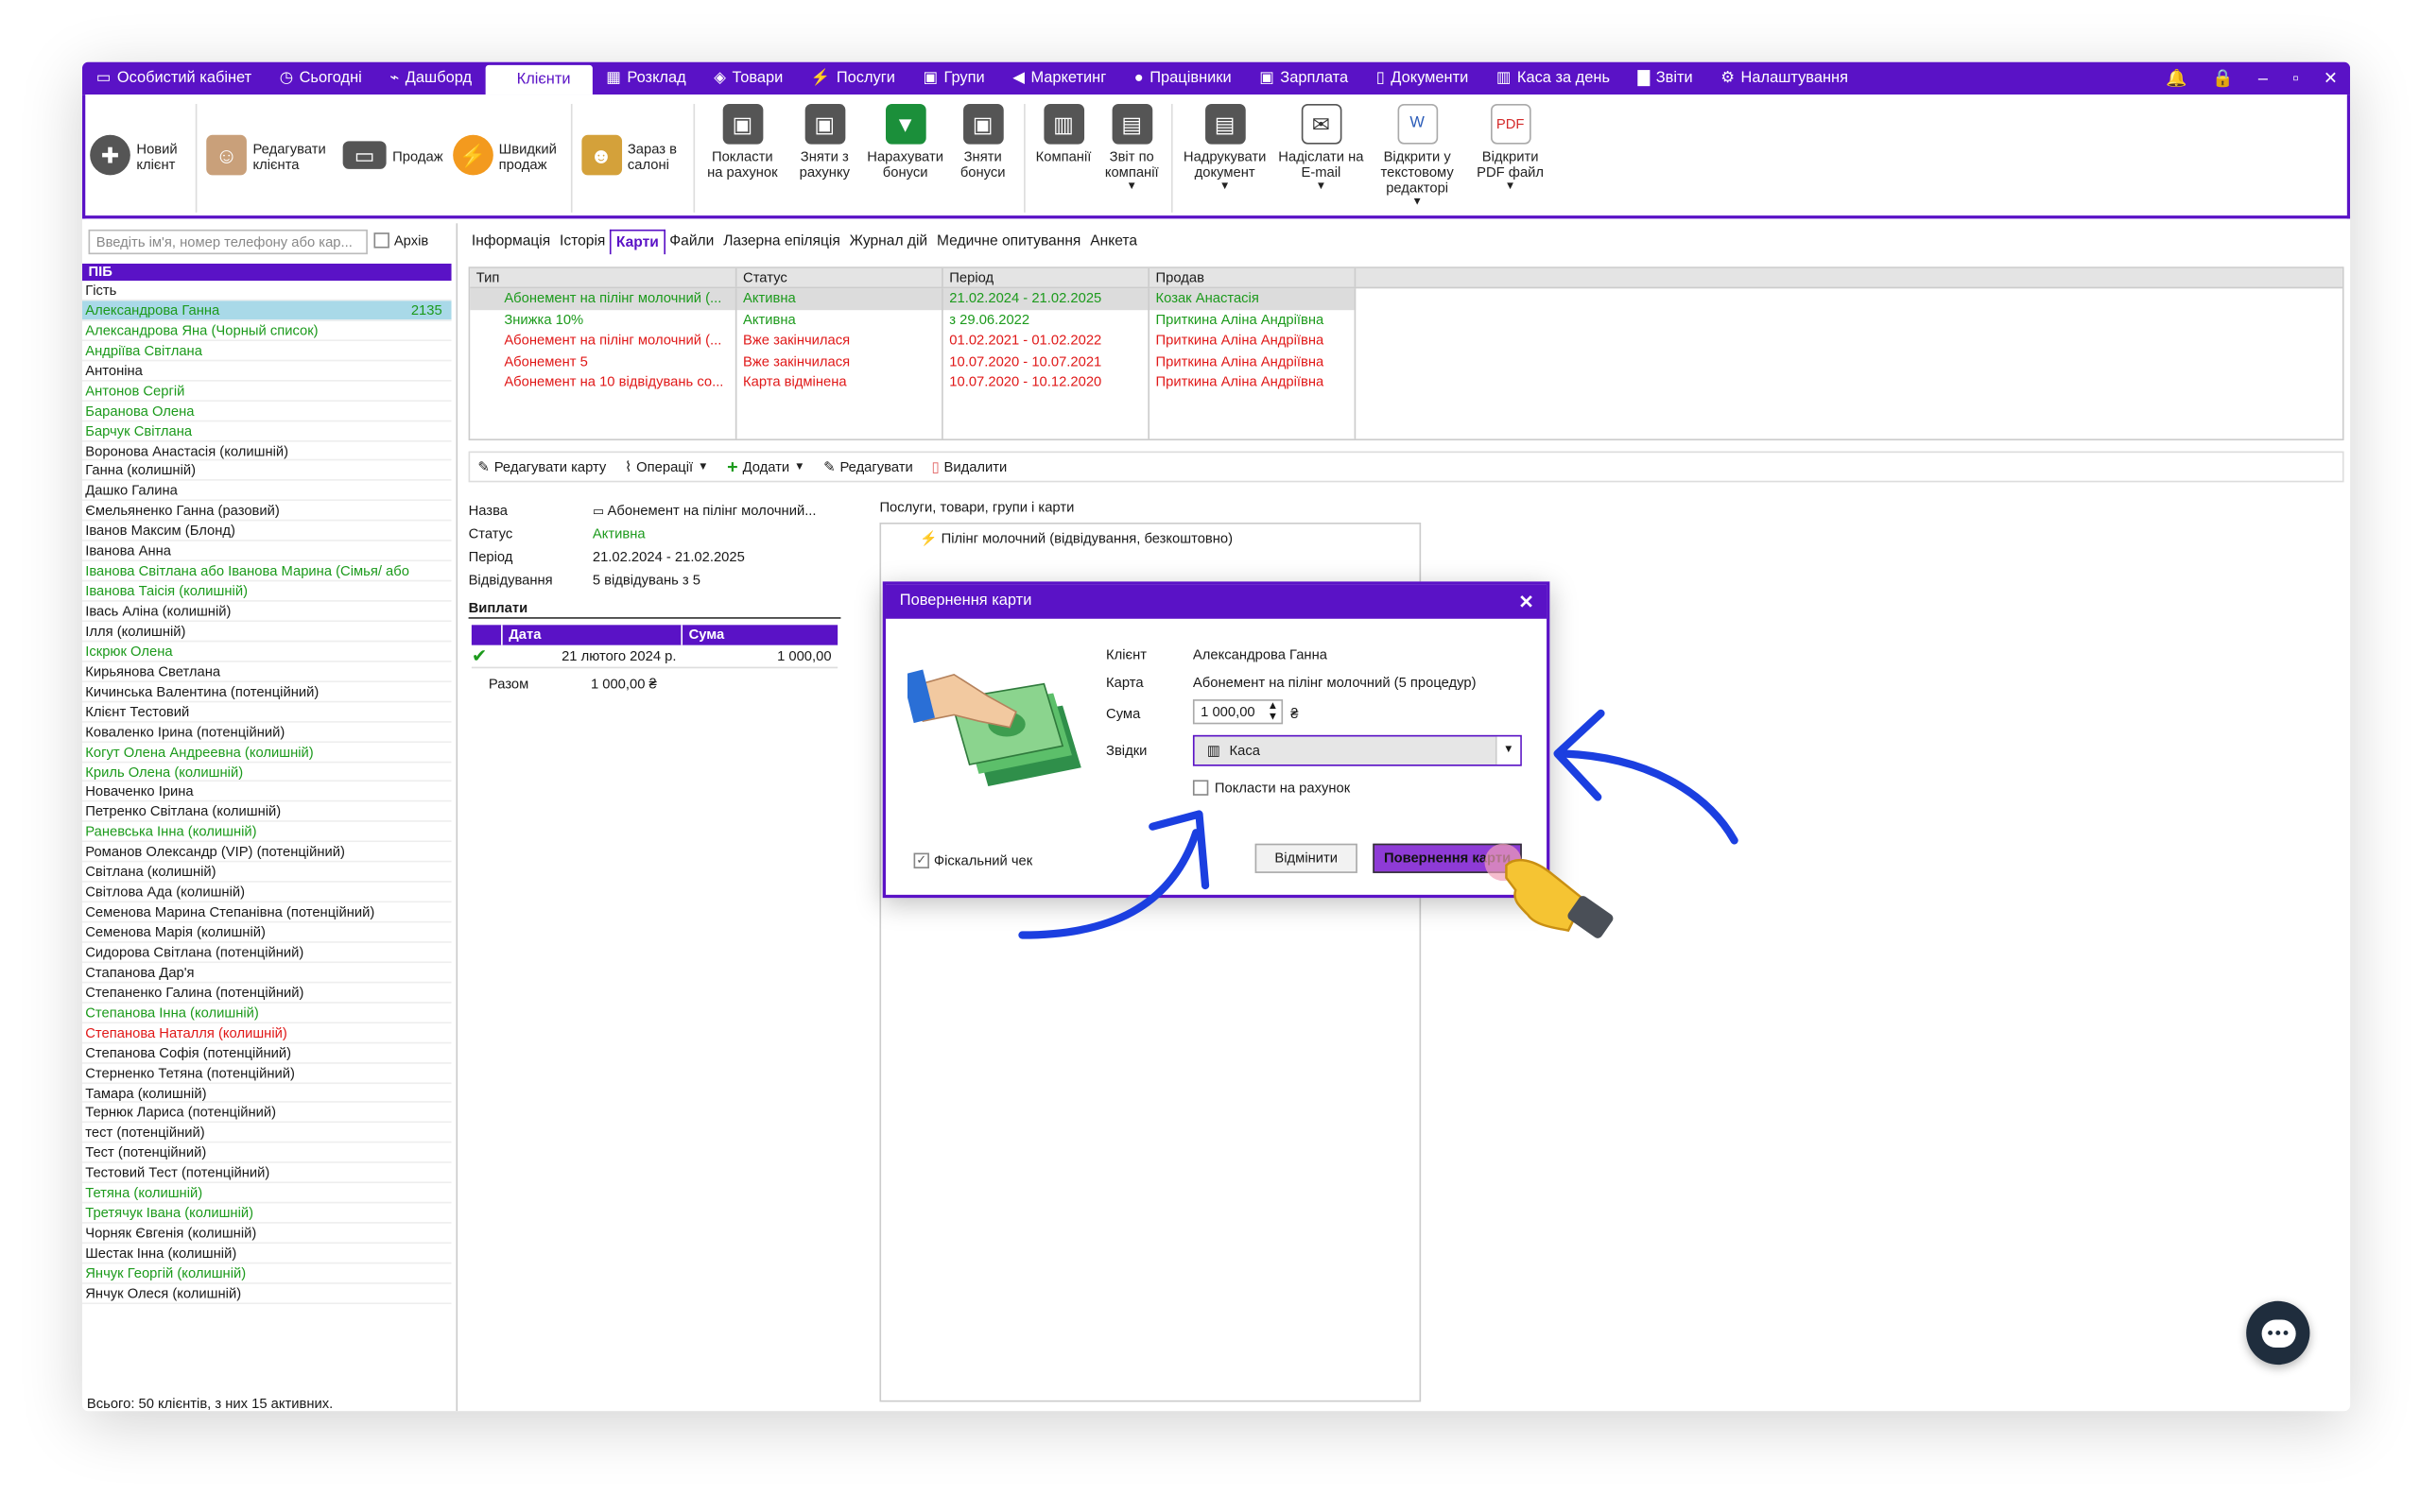 The width and height of the screenshot is (2420, 1512). Describe the element at coordinates (266, 272) in the screenshot. I see `client-list-header: ПІБ` at that location.